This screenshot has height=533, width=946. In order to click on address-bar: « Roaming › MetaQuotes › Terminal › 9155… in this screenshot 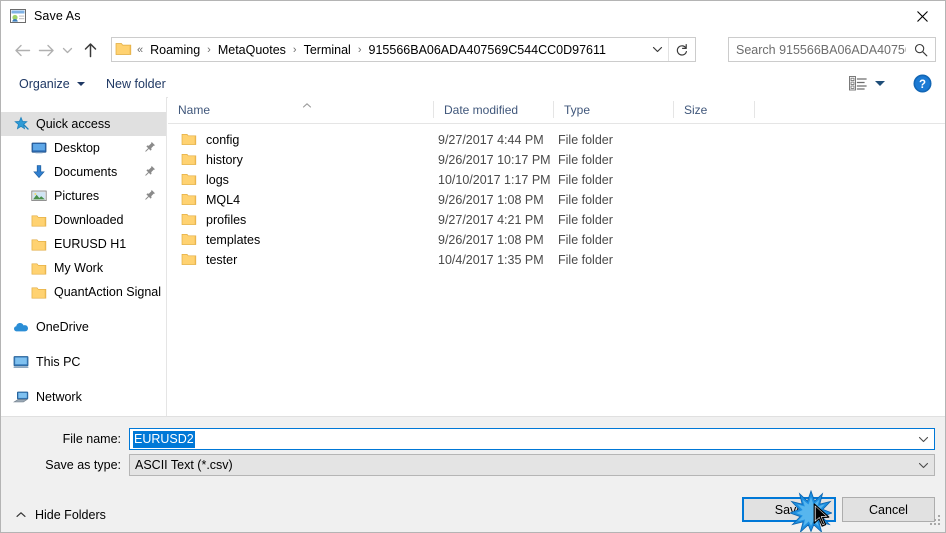, I will do `click(403, 49)`.